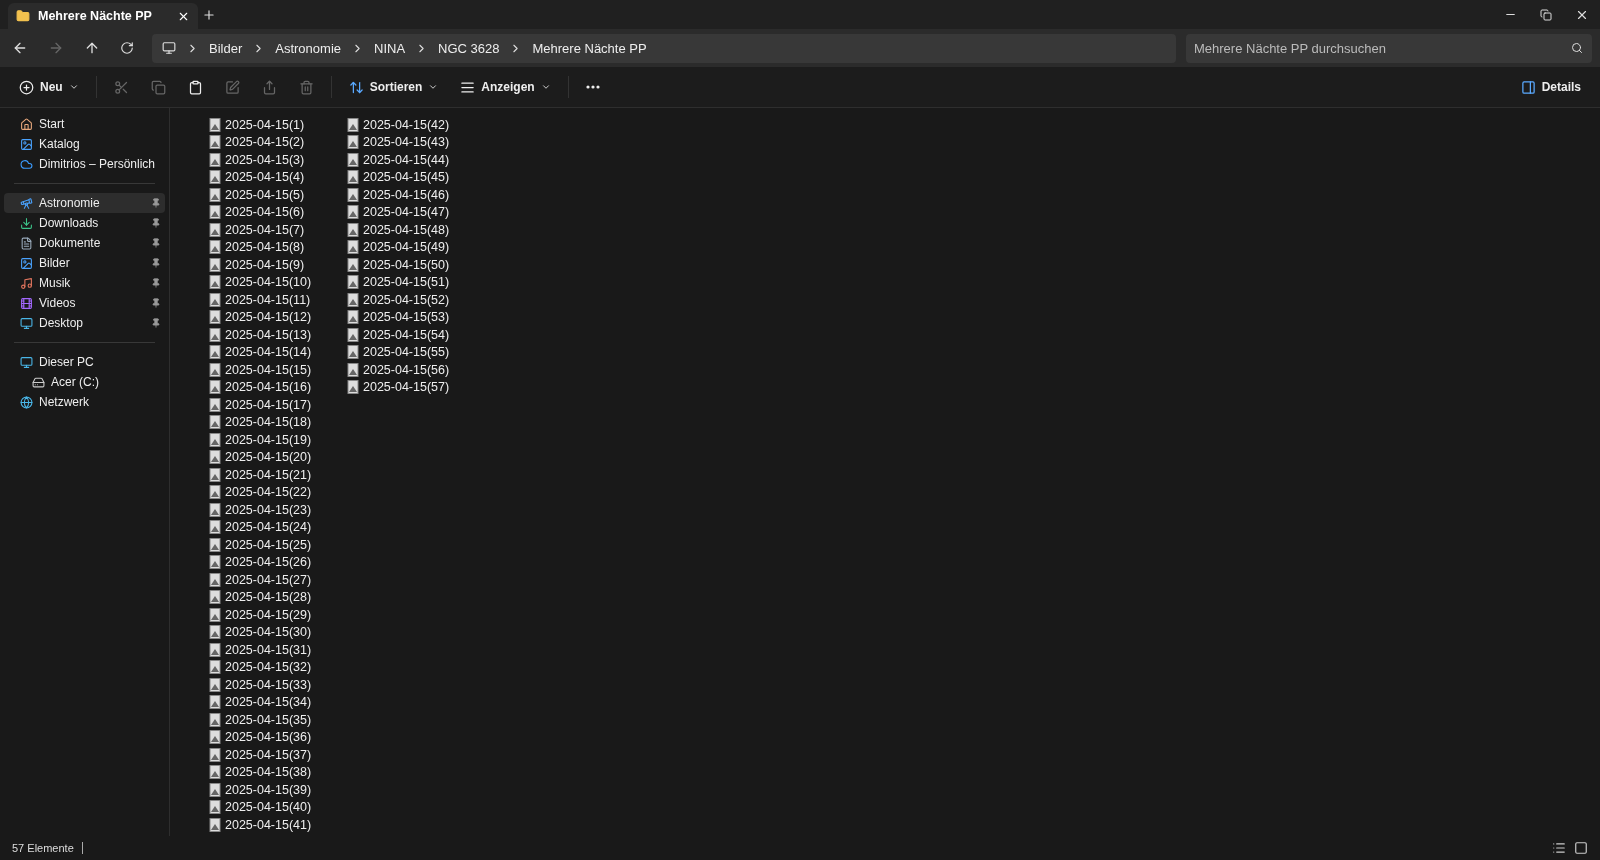  I want to click on breadcrumb: Astronomie, so click(308, 48).